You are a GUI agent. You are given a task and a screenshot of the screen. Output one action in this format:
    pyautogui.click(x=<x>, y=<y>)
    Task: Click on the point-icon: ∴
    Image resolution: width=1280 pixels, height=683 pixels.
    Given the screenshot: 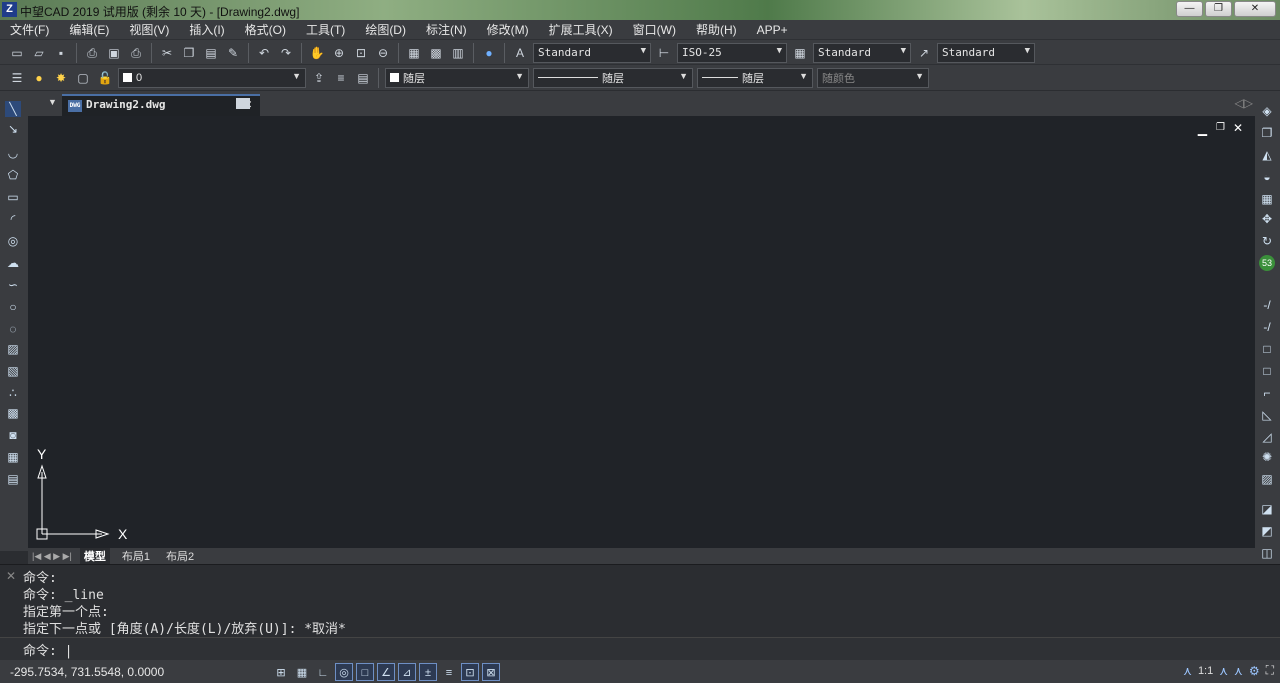 What is the action you would take?
    pyautogui.click(x=13, y=393)
    